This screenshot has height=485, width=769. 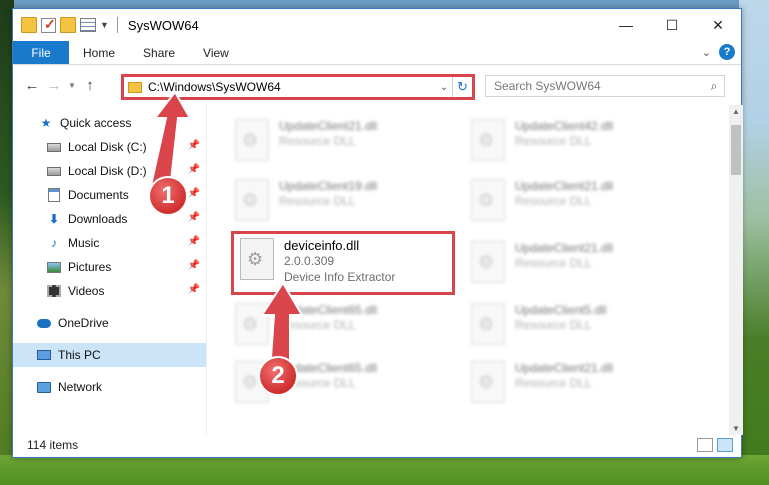 What do you see at coordinates (278, 376) in the screenshot?
I see `step-2-badge: 2` at bounding box center [278, 376].